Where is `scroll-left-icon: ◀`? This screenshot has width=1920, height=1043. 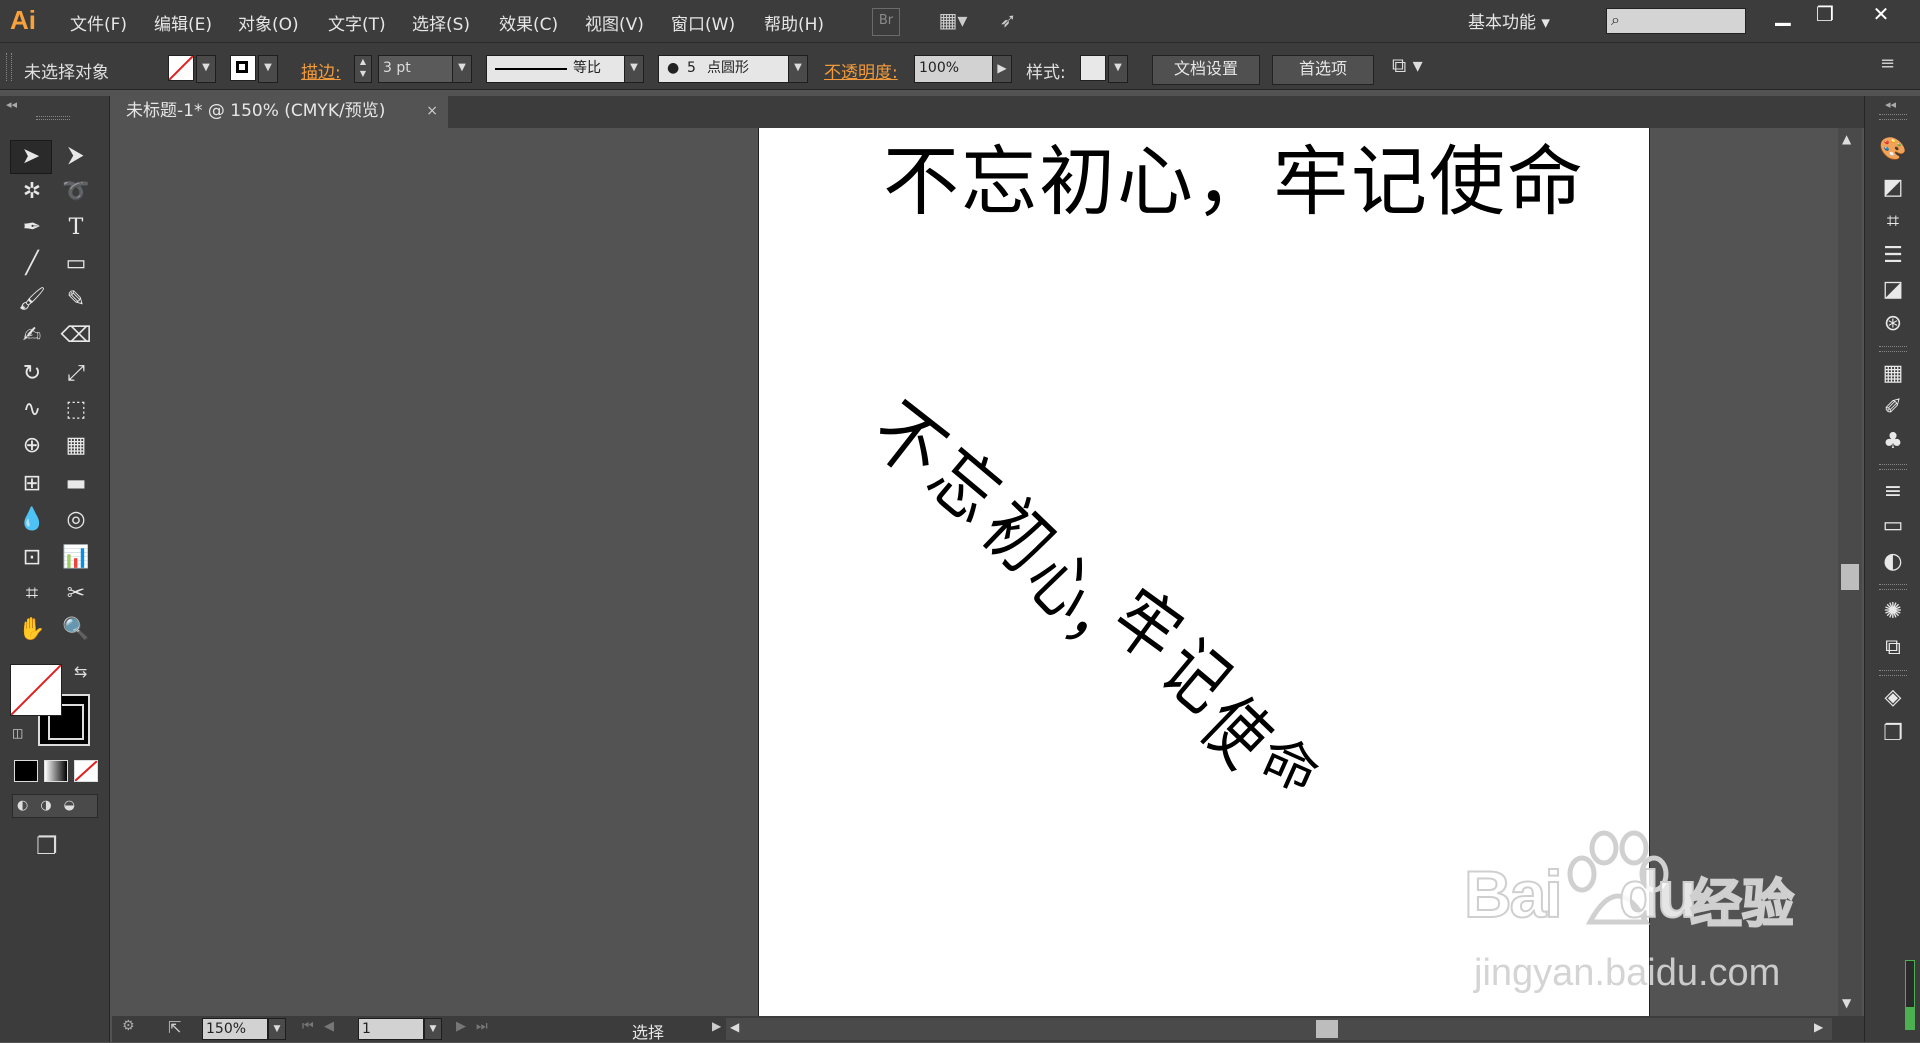 scroll-left-icon: ◀ is located at coordinates (734, 1027).